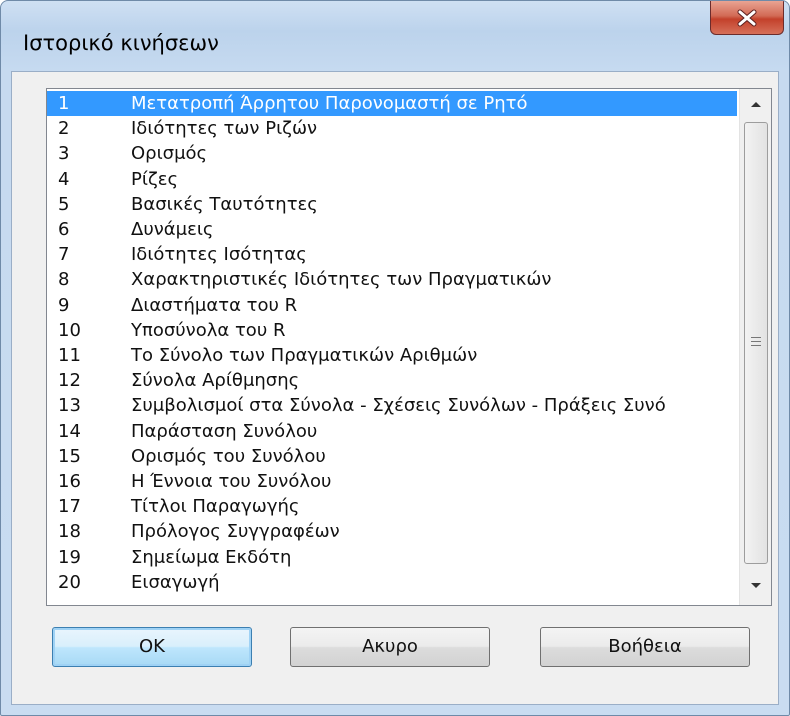  What do you see at coordinates (392, 506) in the screenshot?
I see `list-item: 17 Τίτλοι Παραγωγής` at bounding box center [392, 506].